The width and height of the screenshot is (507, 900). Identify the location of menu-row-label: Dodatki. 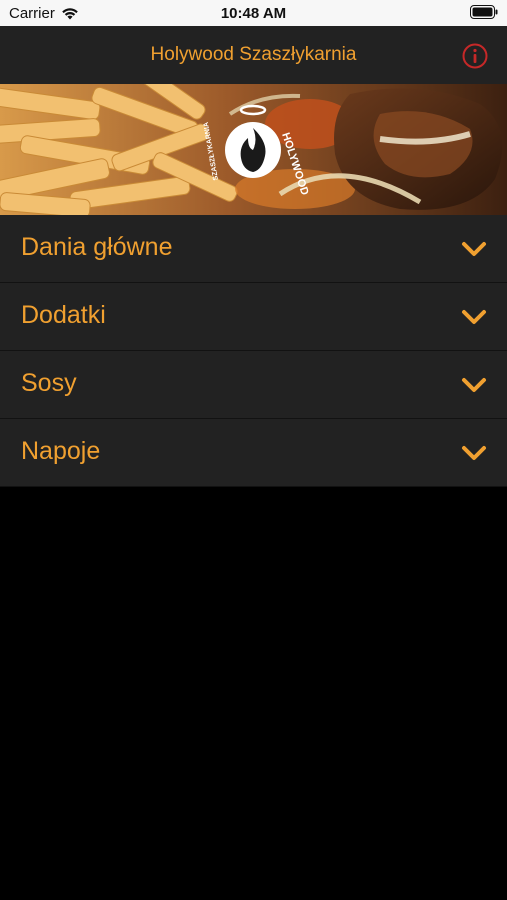
(63, 315).